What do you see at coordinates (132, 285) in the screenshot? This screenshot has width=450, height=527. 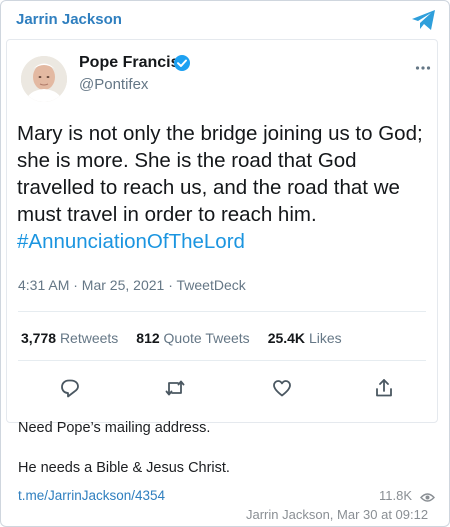 I see `tweet-timestamp: 4:31 AM · Mar 25, 2021 · TweetDeck` at bounding box center [132, 285].